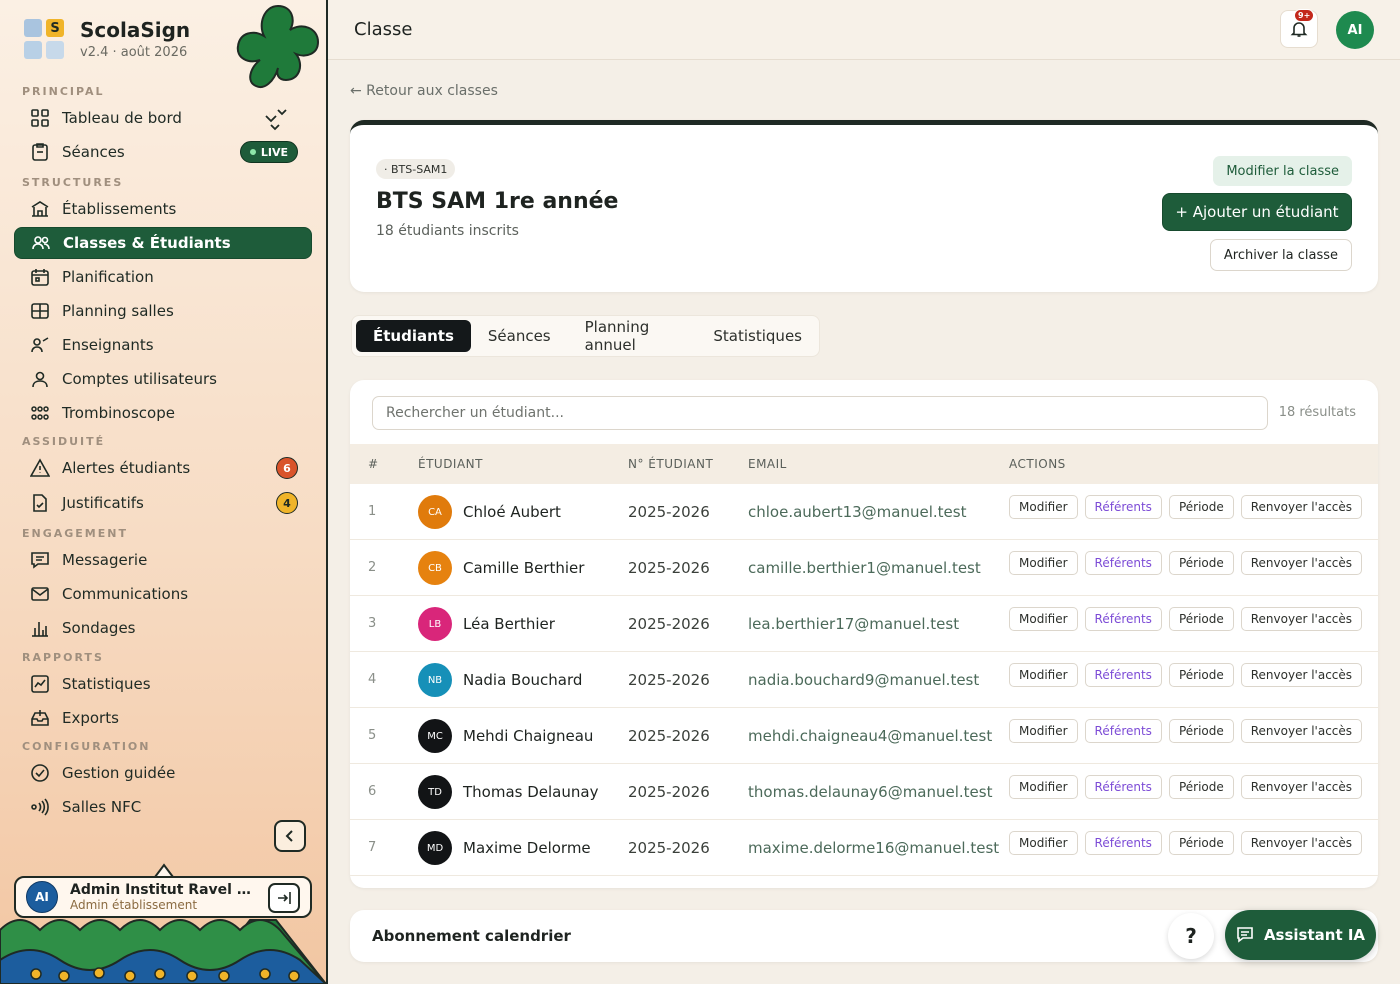 Image resolution: width=1400 pixels, height=984 pixels. Describe the element at coordinates (40, 684) in the screenshot. I see `line-chart-icon` at that location.